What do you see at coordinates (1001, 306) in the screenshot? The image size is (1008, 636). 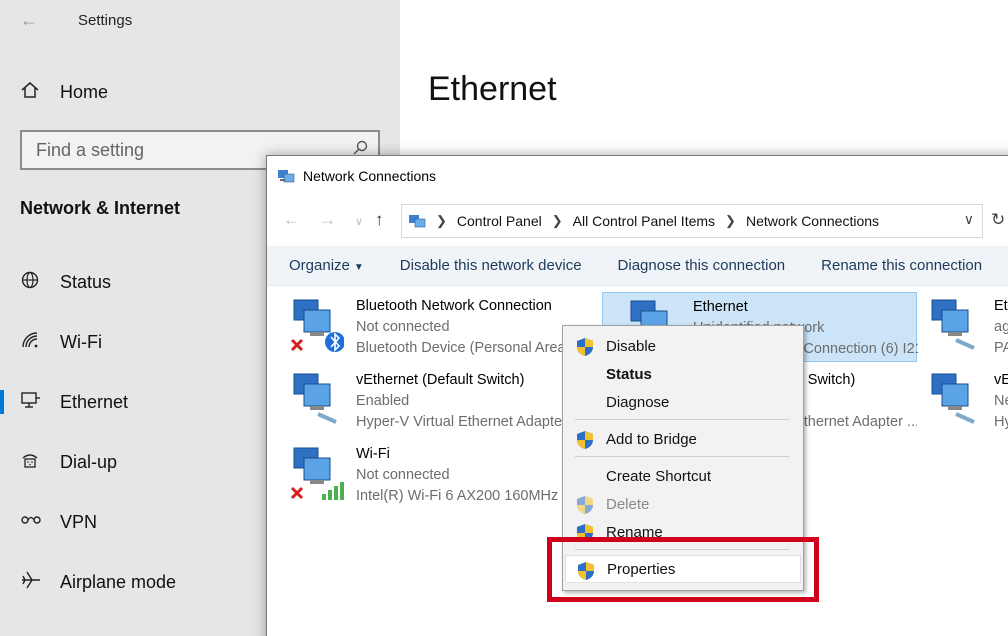 I see `connection-name: Eth` at bounding box center [1001, 306].